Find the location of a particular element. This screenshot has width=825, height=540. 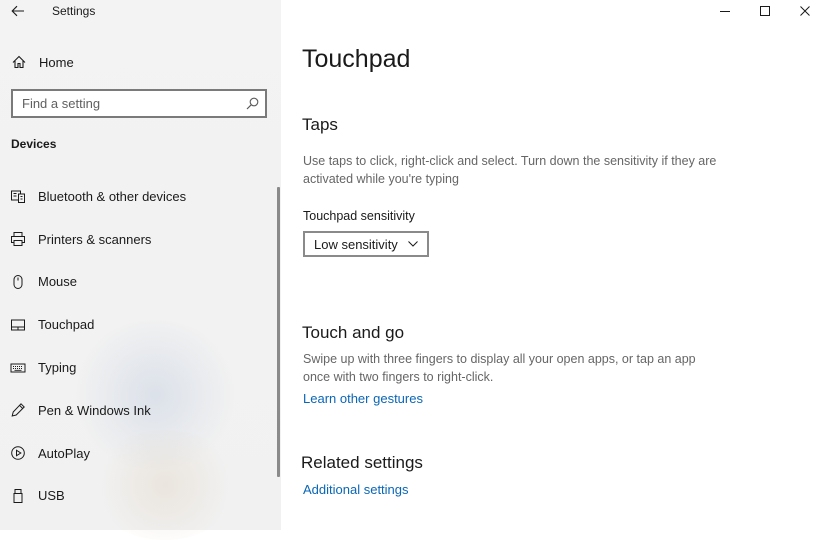

sidebar-scrollbar is located at coordinates (278, 332).